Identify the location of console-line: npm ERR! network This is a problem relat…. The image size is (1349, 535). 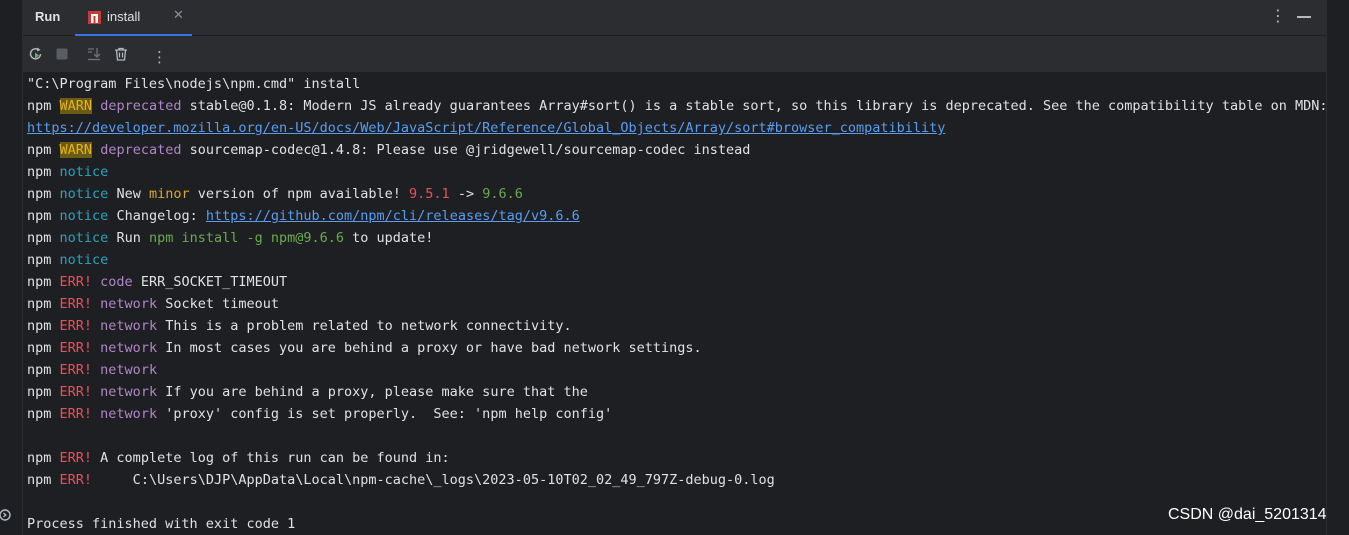
(299, 326).